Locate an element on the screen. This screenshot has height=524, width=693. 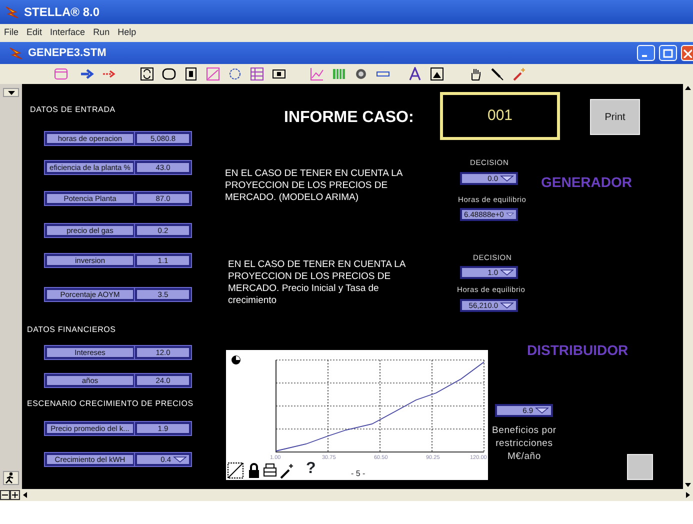
document-logo-icon is located at coordinates (16, 53).